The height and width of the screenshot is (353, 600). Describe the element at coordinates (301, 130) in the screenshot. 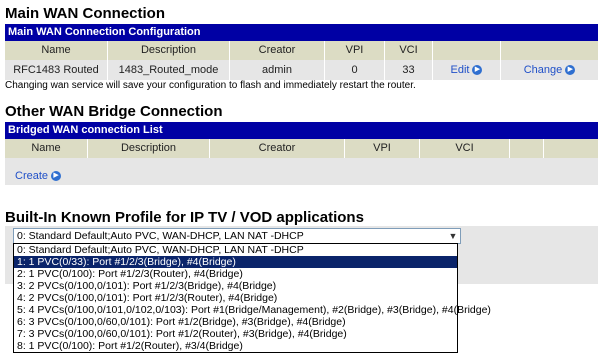

I see `bridge-list-bar: Bridged WAN connection List` at that location.